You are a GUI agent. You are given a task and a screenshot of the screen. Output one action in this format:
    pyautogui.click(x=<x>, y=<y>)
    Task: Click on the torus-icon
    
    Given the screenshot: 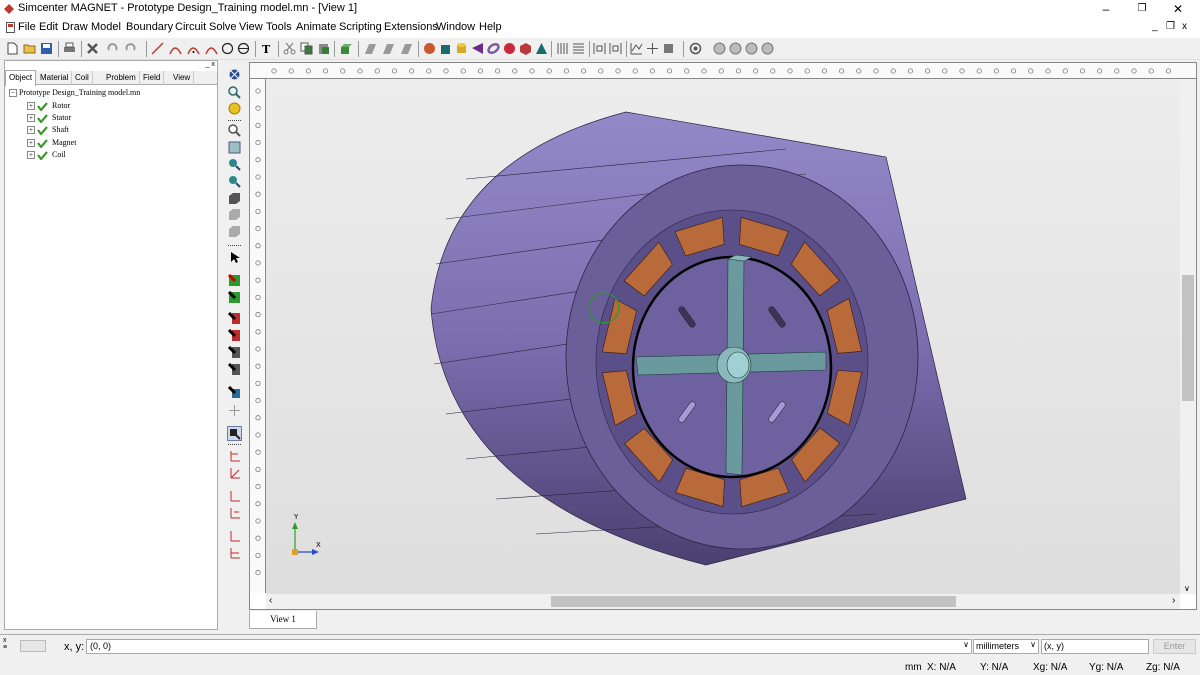 What is the action you would take?
    pyautogui.click(x=493, y=48)
    